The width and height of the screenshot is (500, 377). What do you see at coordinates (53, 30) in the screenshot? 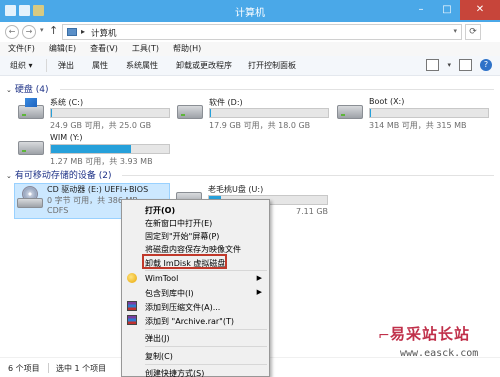
I see `up-button: ↑` at bounding box center [53, 30].